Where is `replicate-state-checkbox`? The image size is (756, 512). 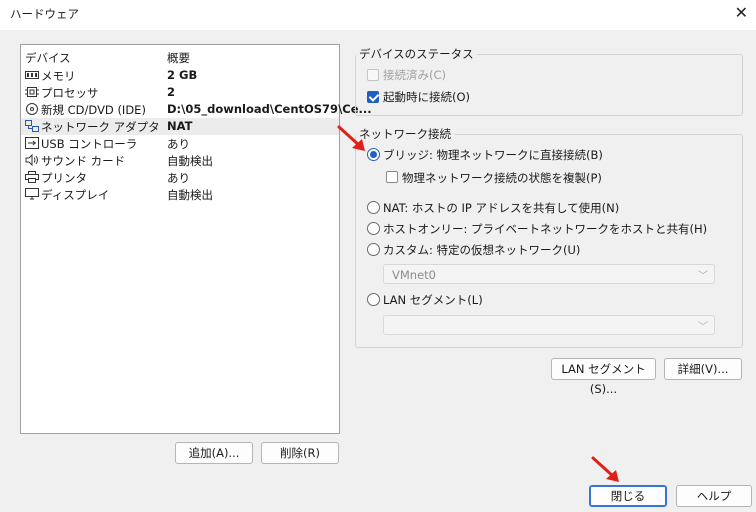 replicate-state-checkbox is located at coordinates (392, 177).